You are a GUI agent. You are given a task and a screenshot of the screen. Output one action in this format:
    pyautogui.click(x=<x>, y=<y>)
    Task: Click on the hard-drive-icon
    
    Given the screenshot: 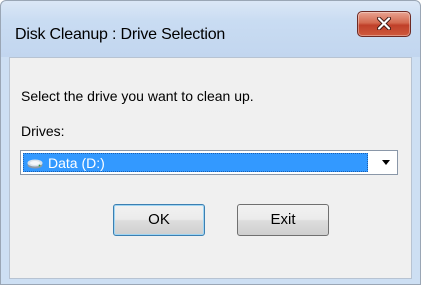 What is the action you would take?
    pyautogui.click(x=35, y=164)
    